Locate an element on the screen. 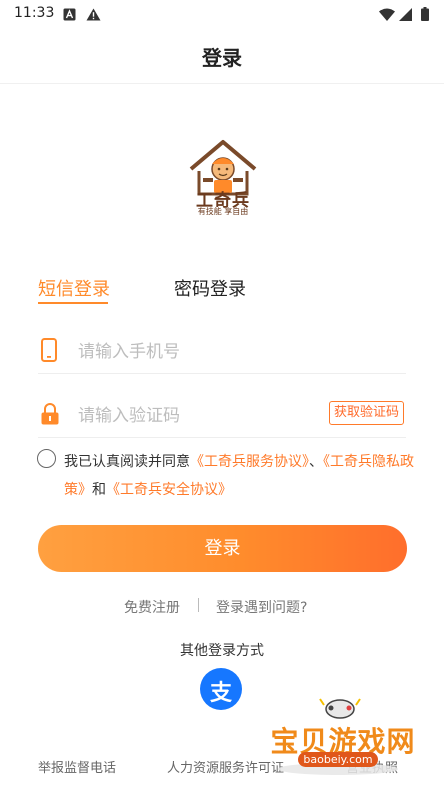  phone-field: 请输入手机号 is located at coordinates (222, 349).